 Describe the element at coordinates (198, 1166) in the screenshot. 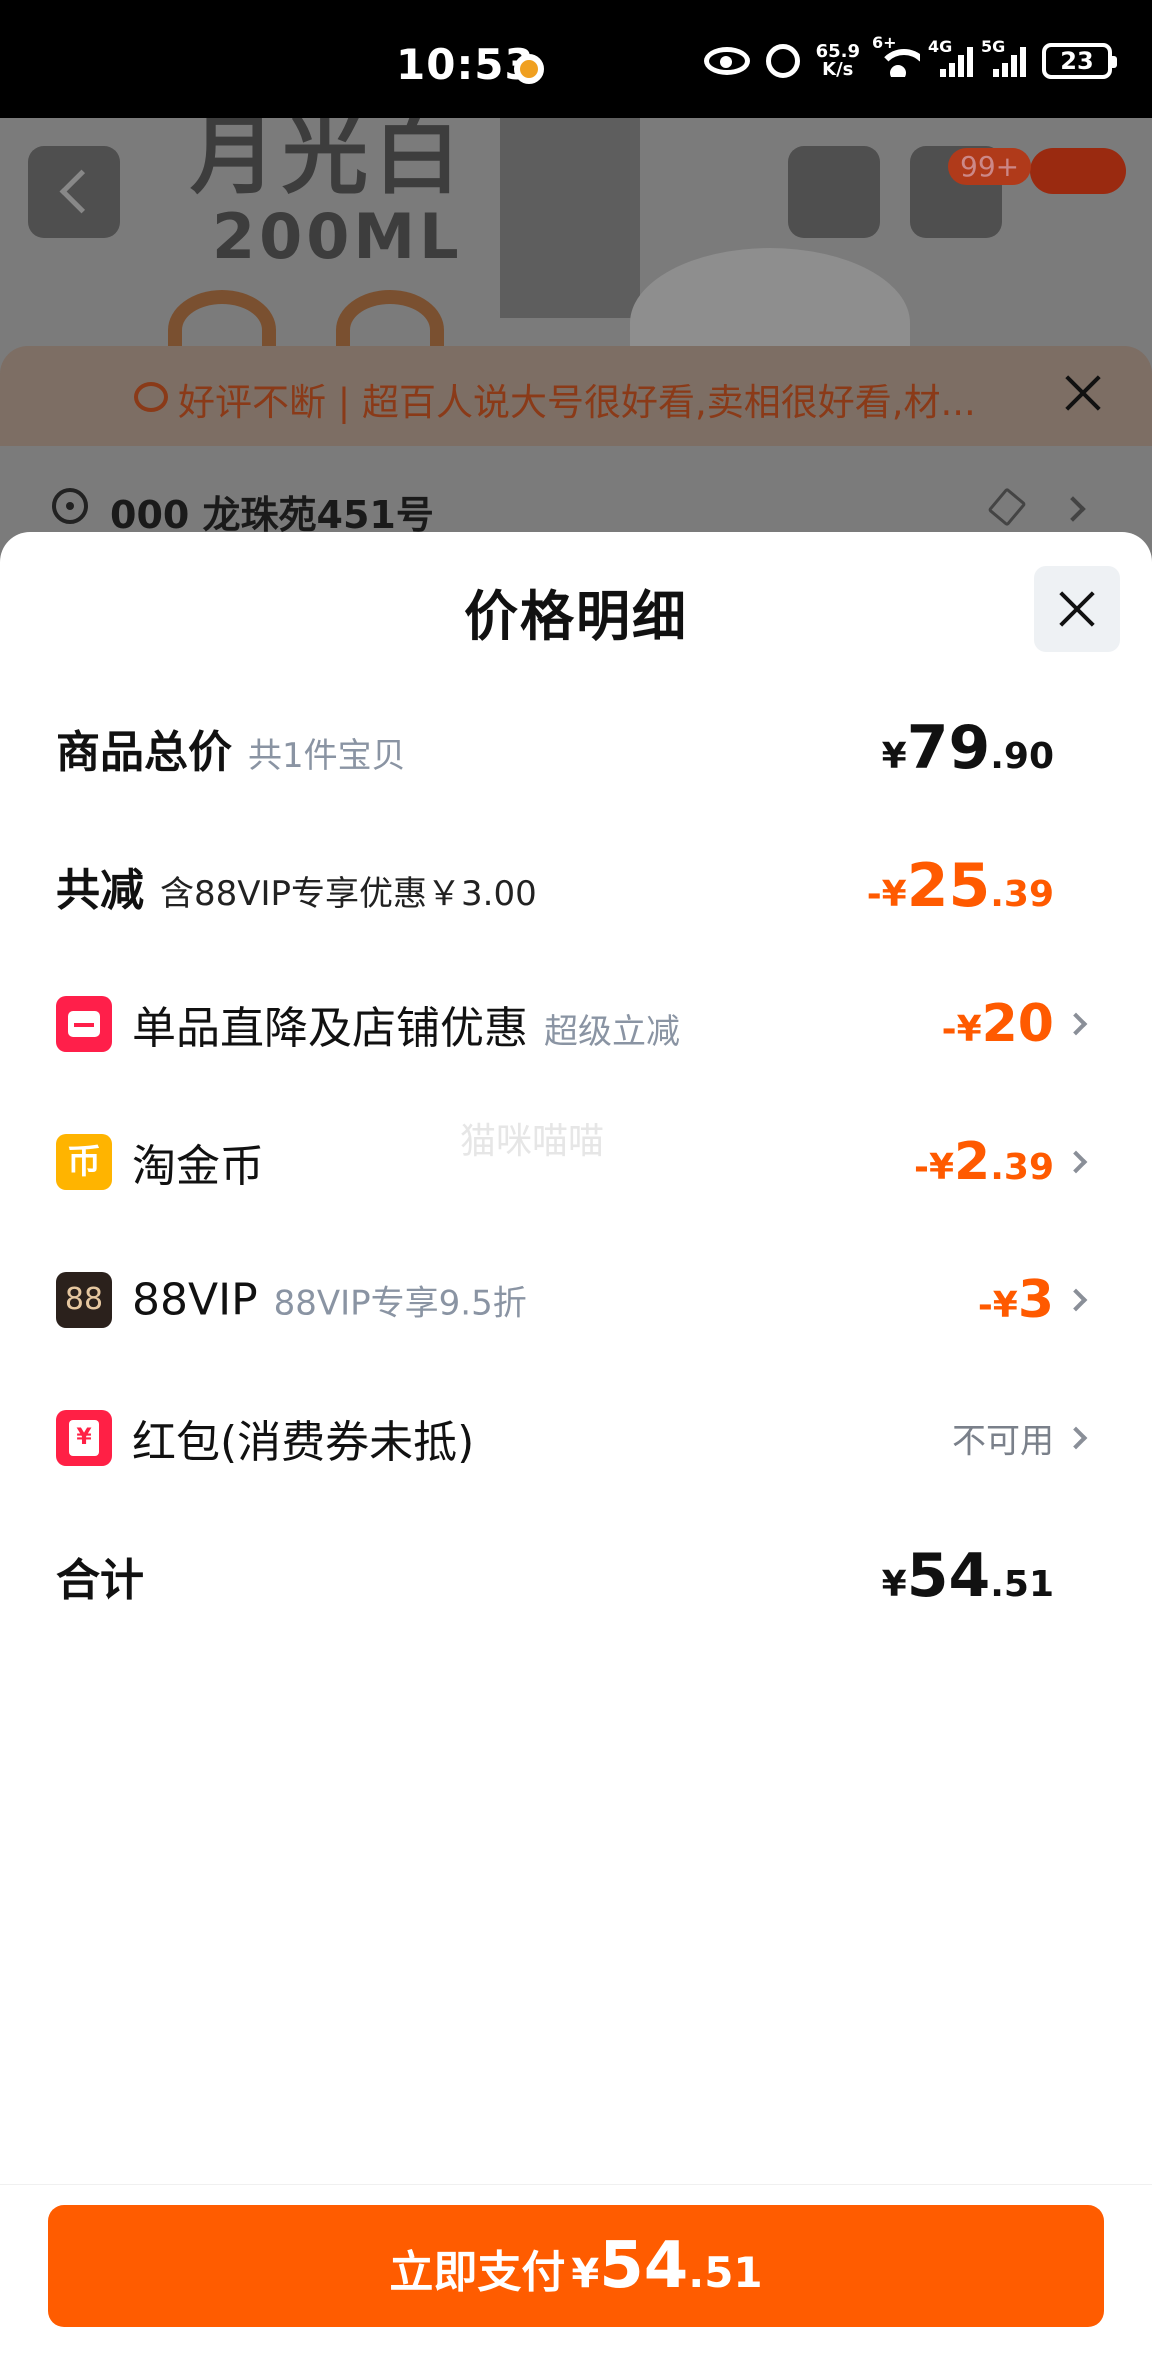

I see `taojinbi-label: 淘金币` at that location.